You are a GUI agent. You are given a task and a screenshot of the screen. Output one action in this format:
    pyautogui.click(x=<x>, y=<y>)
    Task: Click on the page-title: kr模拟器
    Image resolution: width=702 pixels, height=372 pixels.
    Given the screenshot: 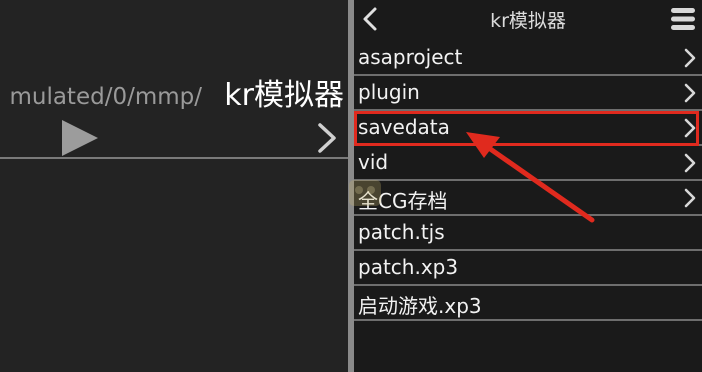 What is the action you would take?
    pyautogui.click(x=528, y=21)
    